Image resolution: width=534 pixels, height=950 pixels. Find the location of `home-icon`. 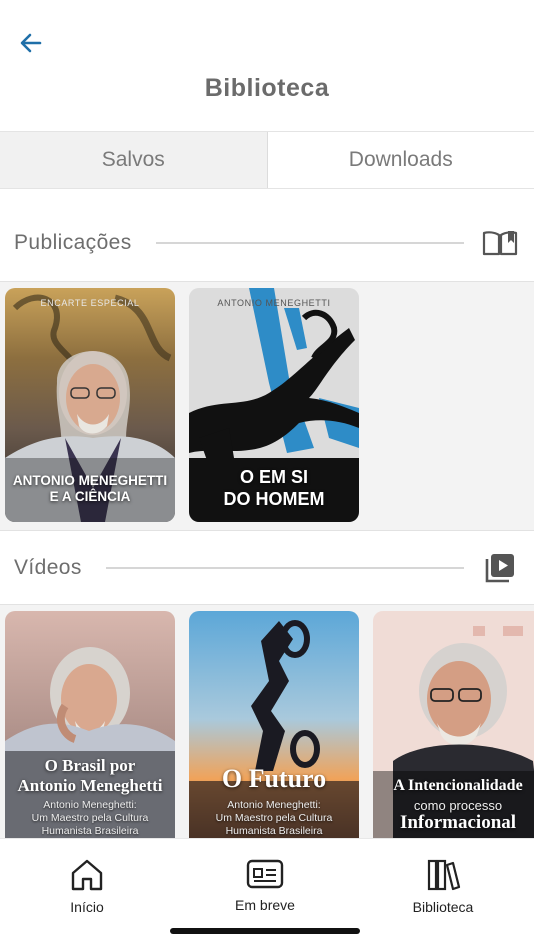

home-icon is located at coordinates (87, 875).